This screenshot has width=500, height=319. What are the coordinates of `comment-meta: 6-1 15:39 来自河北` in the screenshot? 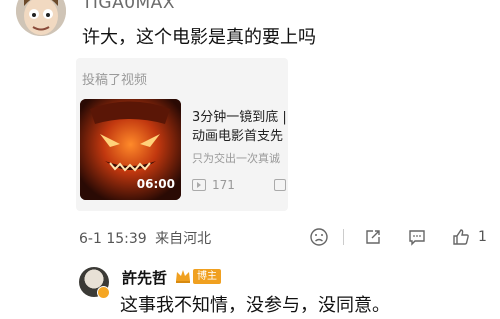 It's located at (145, 238).